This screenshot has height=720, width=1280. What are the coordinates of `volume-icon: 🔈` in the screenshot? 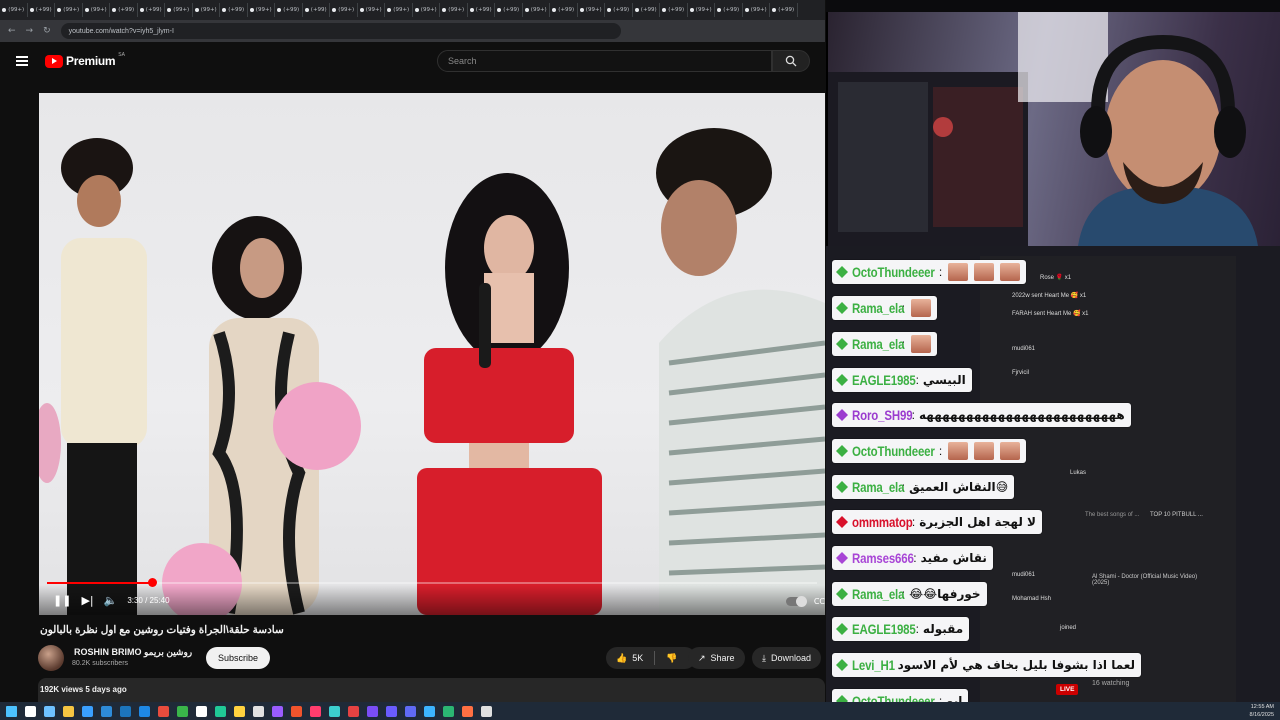 It's located at (111, 600).